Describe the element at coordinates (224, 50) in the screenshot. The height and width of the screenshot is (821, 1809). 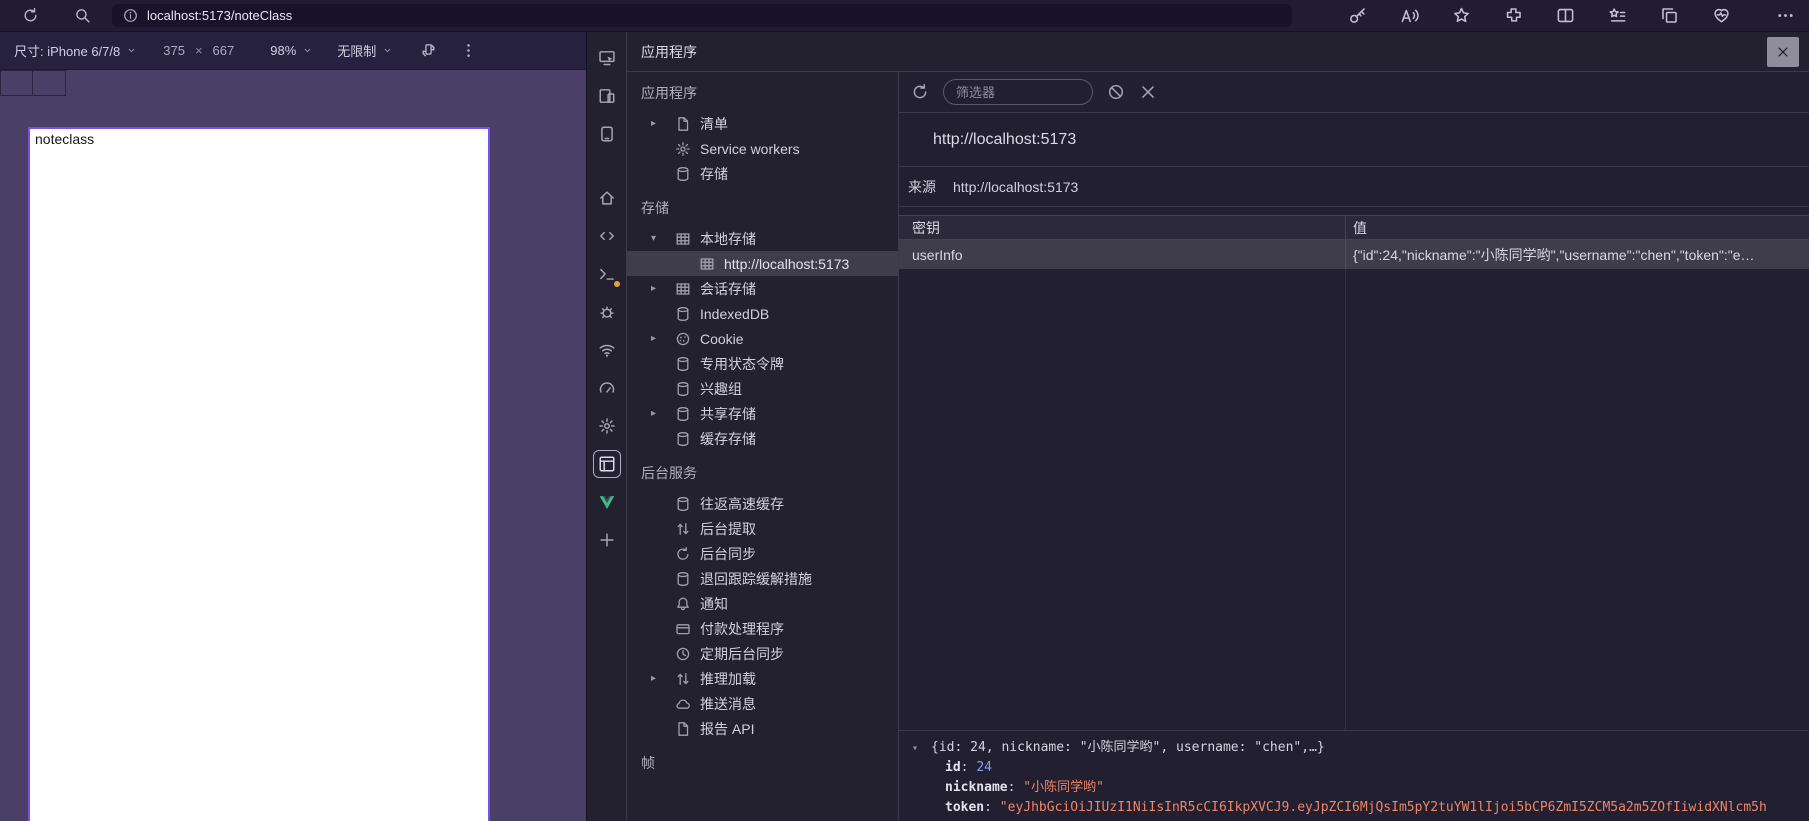
I see `viewport-height-input: 667` at that location.